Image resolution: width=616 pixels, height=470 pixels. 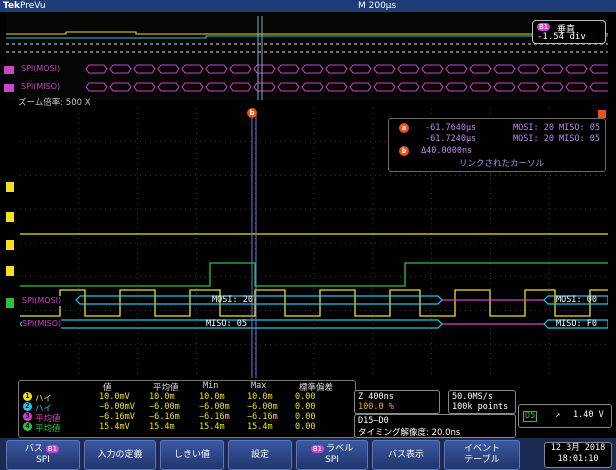 I want to click on overview-miso-label: SPI(MISO), so click(x=41, y=87).